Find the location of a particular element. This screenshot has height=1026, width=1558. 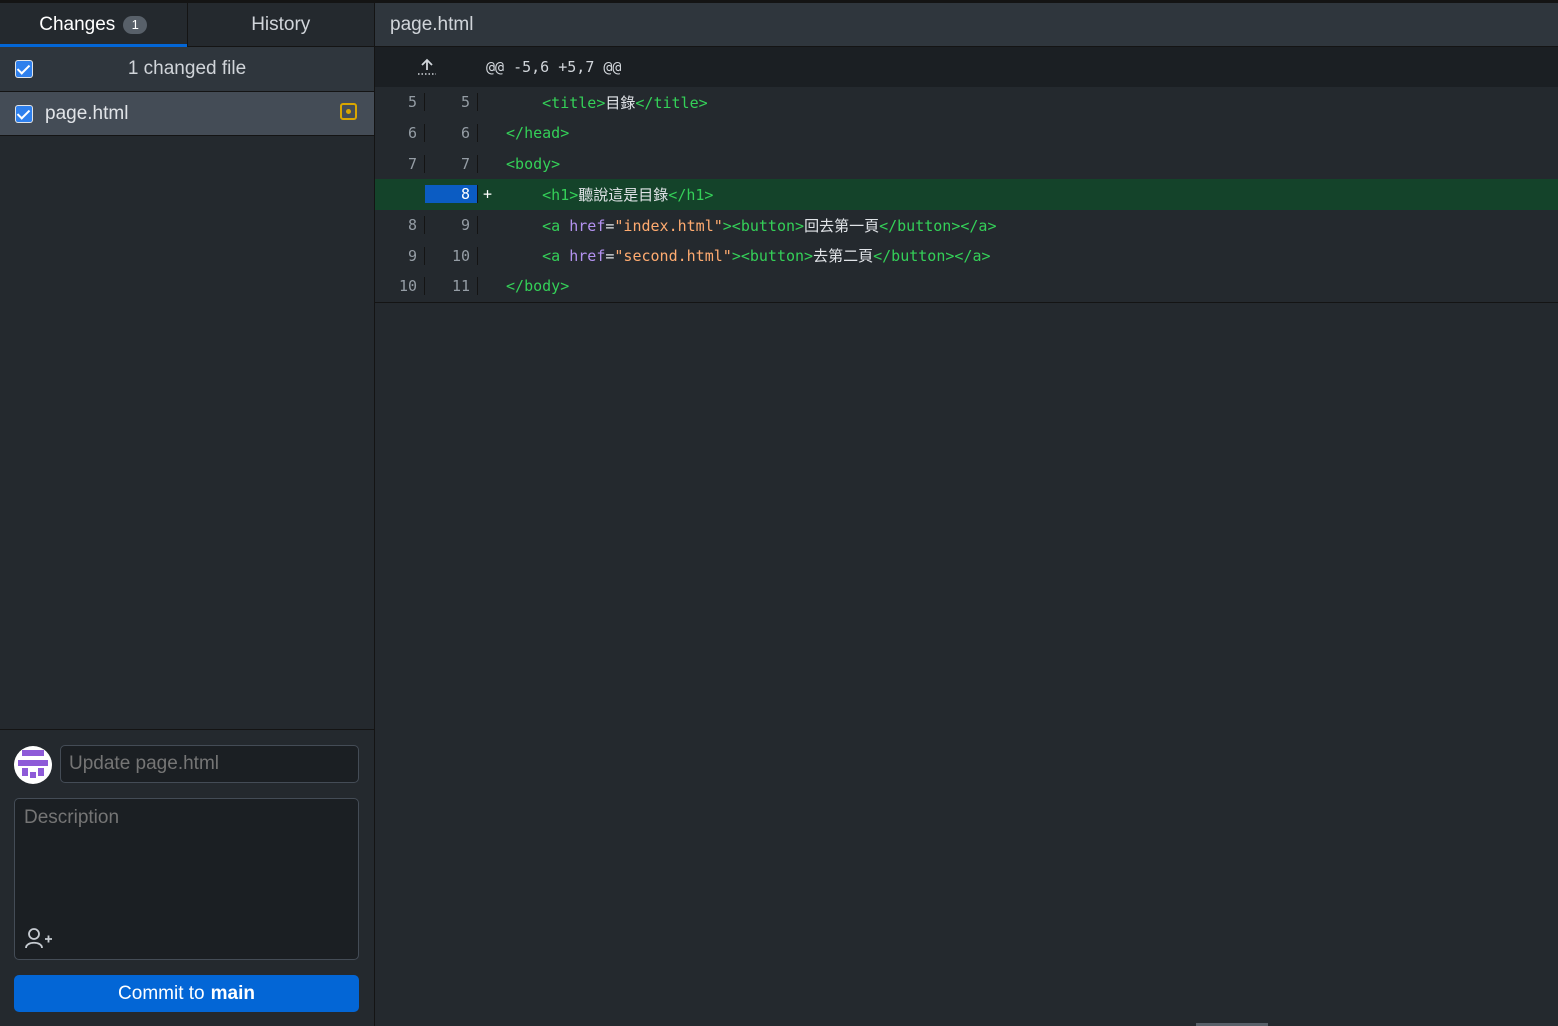

code-token: <h1> is located at coordinates (560, 194).